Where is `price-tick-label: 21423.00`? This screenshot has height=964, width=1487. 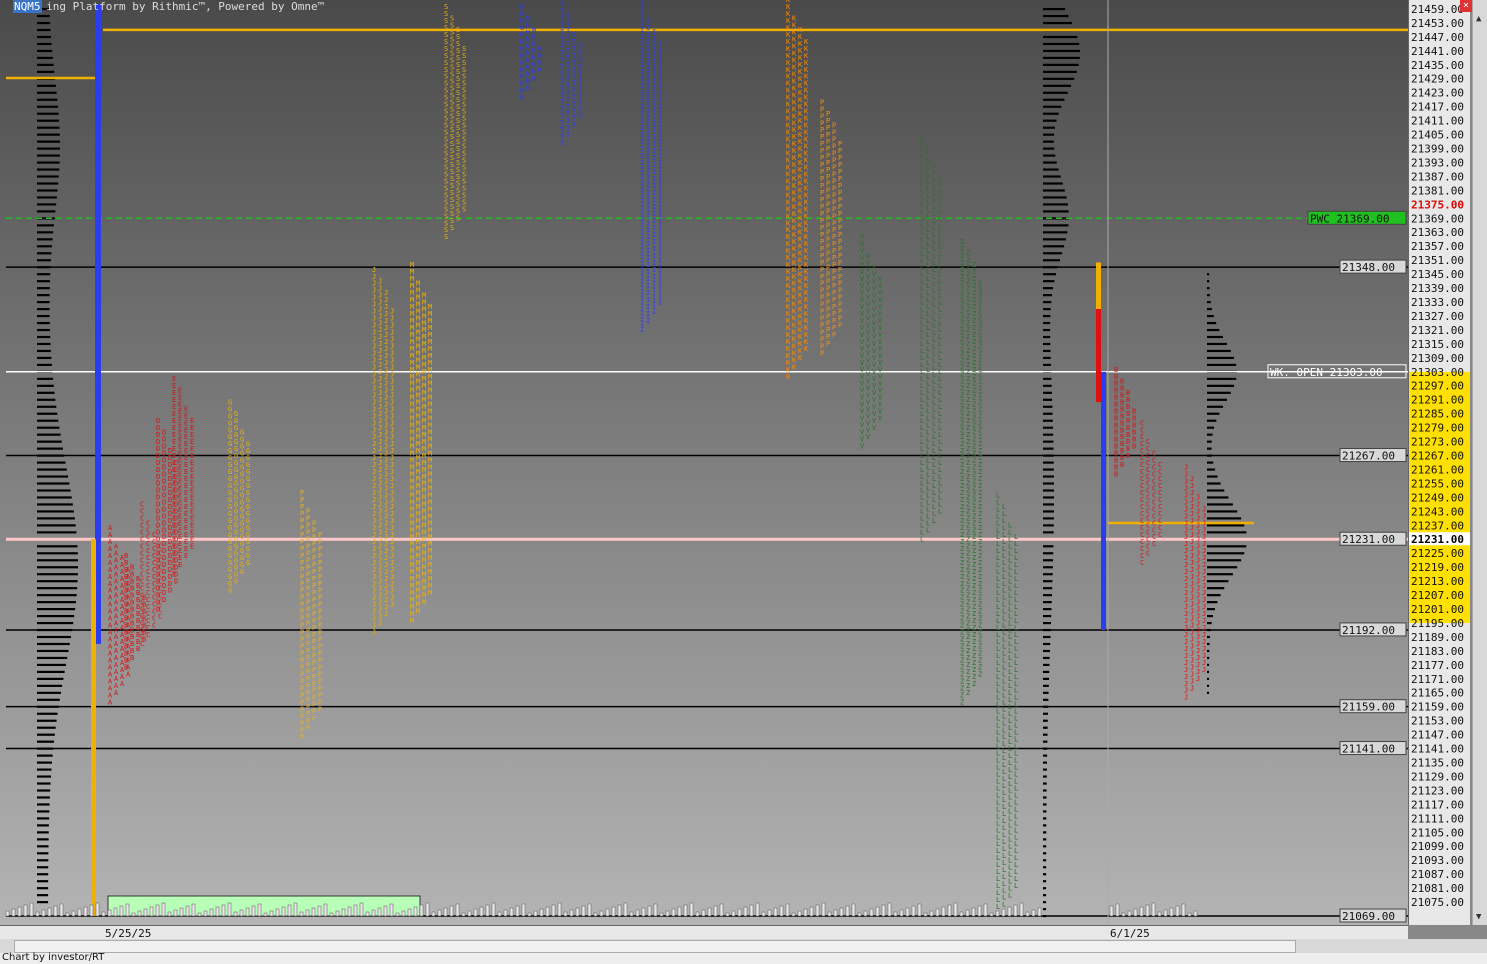
price-tick-label: 21423.00 is located at coordinates (1437, 93).